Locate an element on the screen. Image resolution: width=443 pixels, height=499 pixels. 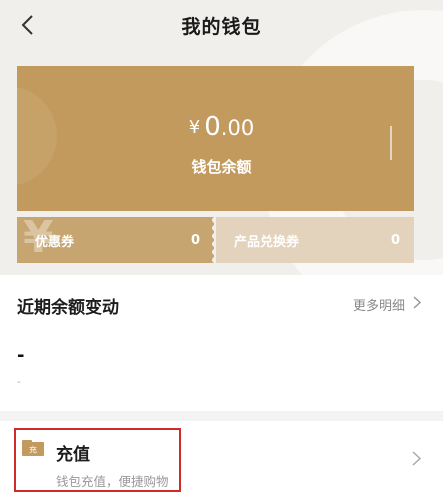
more-details-label: 更多明细 is located at coordinates (378, 306).